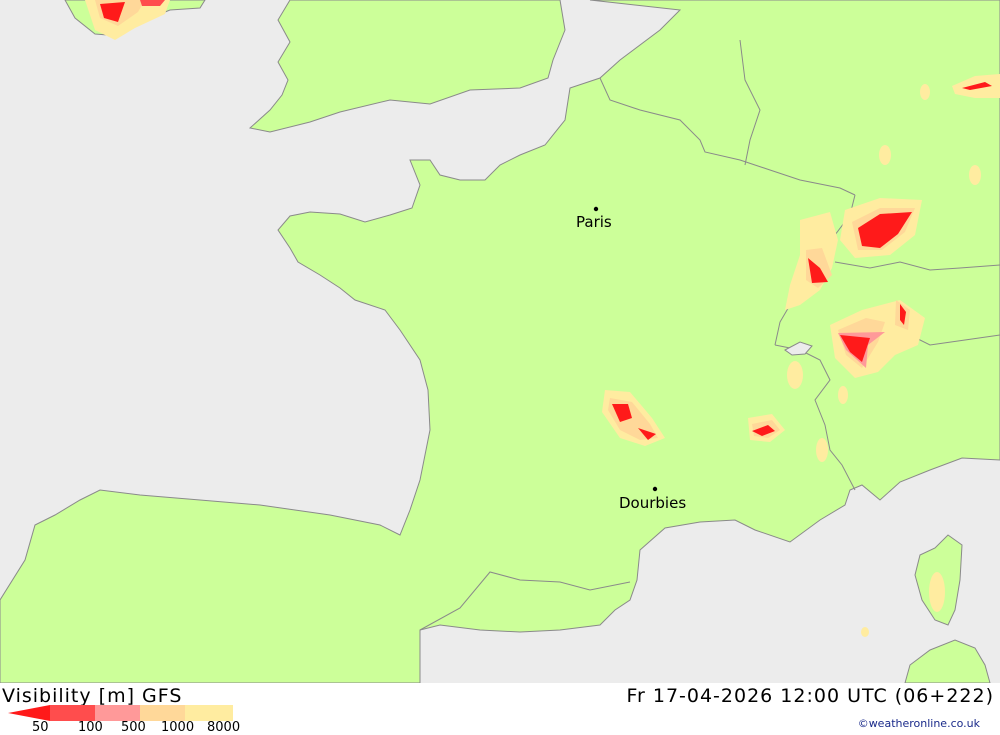  I want to click on forecast-datetime: Fr 17-04-2026 12:00 UTC (06+222), so click(810, 696).